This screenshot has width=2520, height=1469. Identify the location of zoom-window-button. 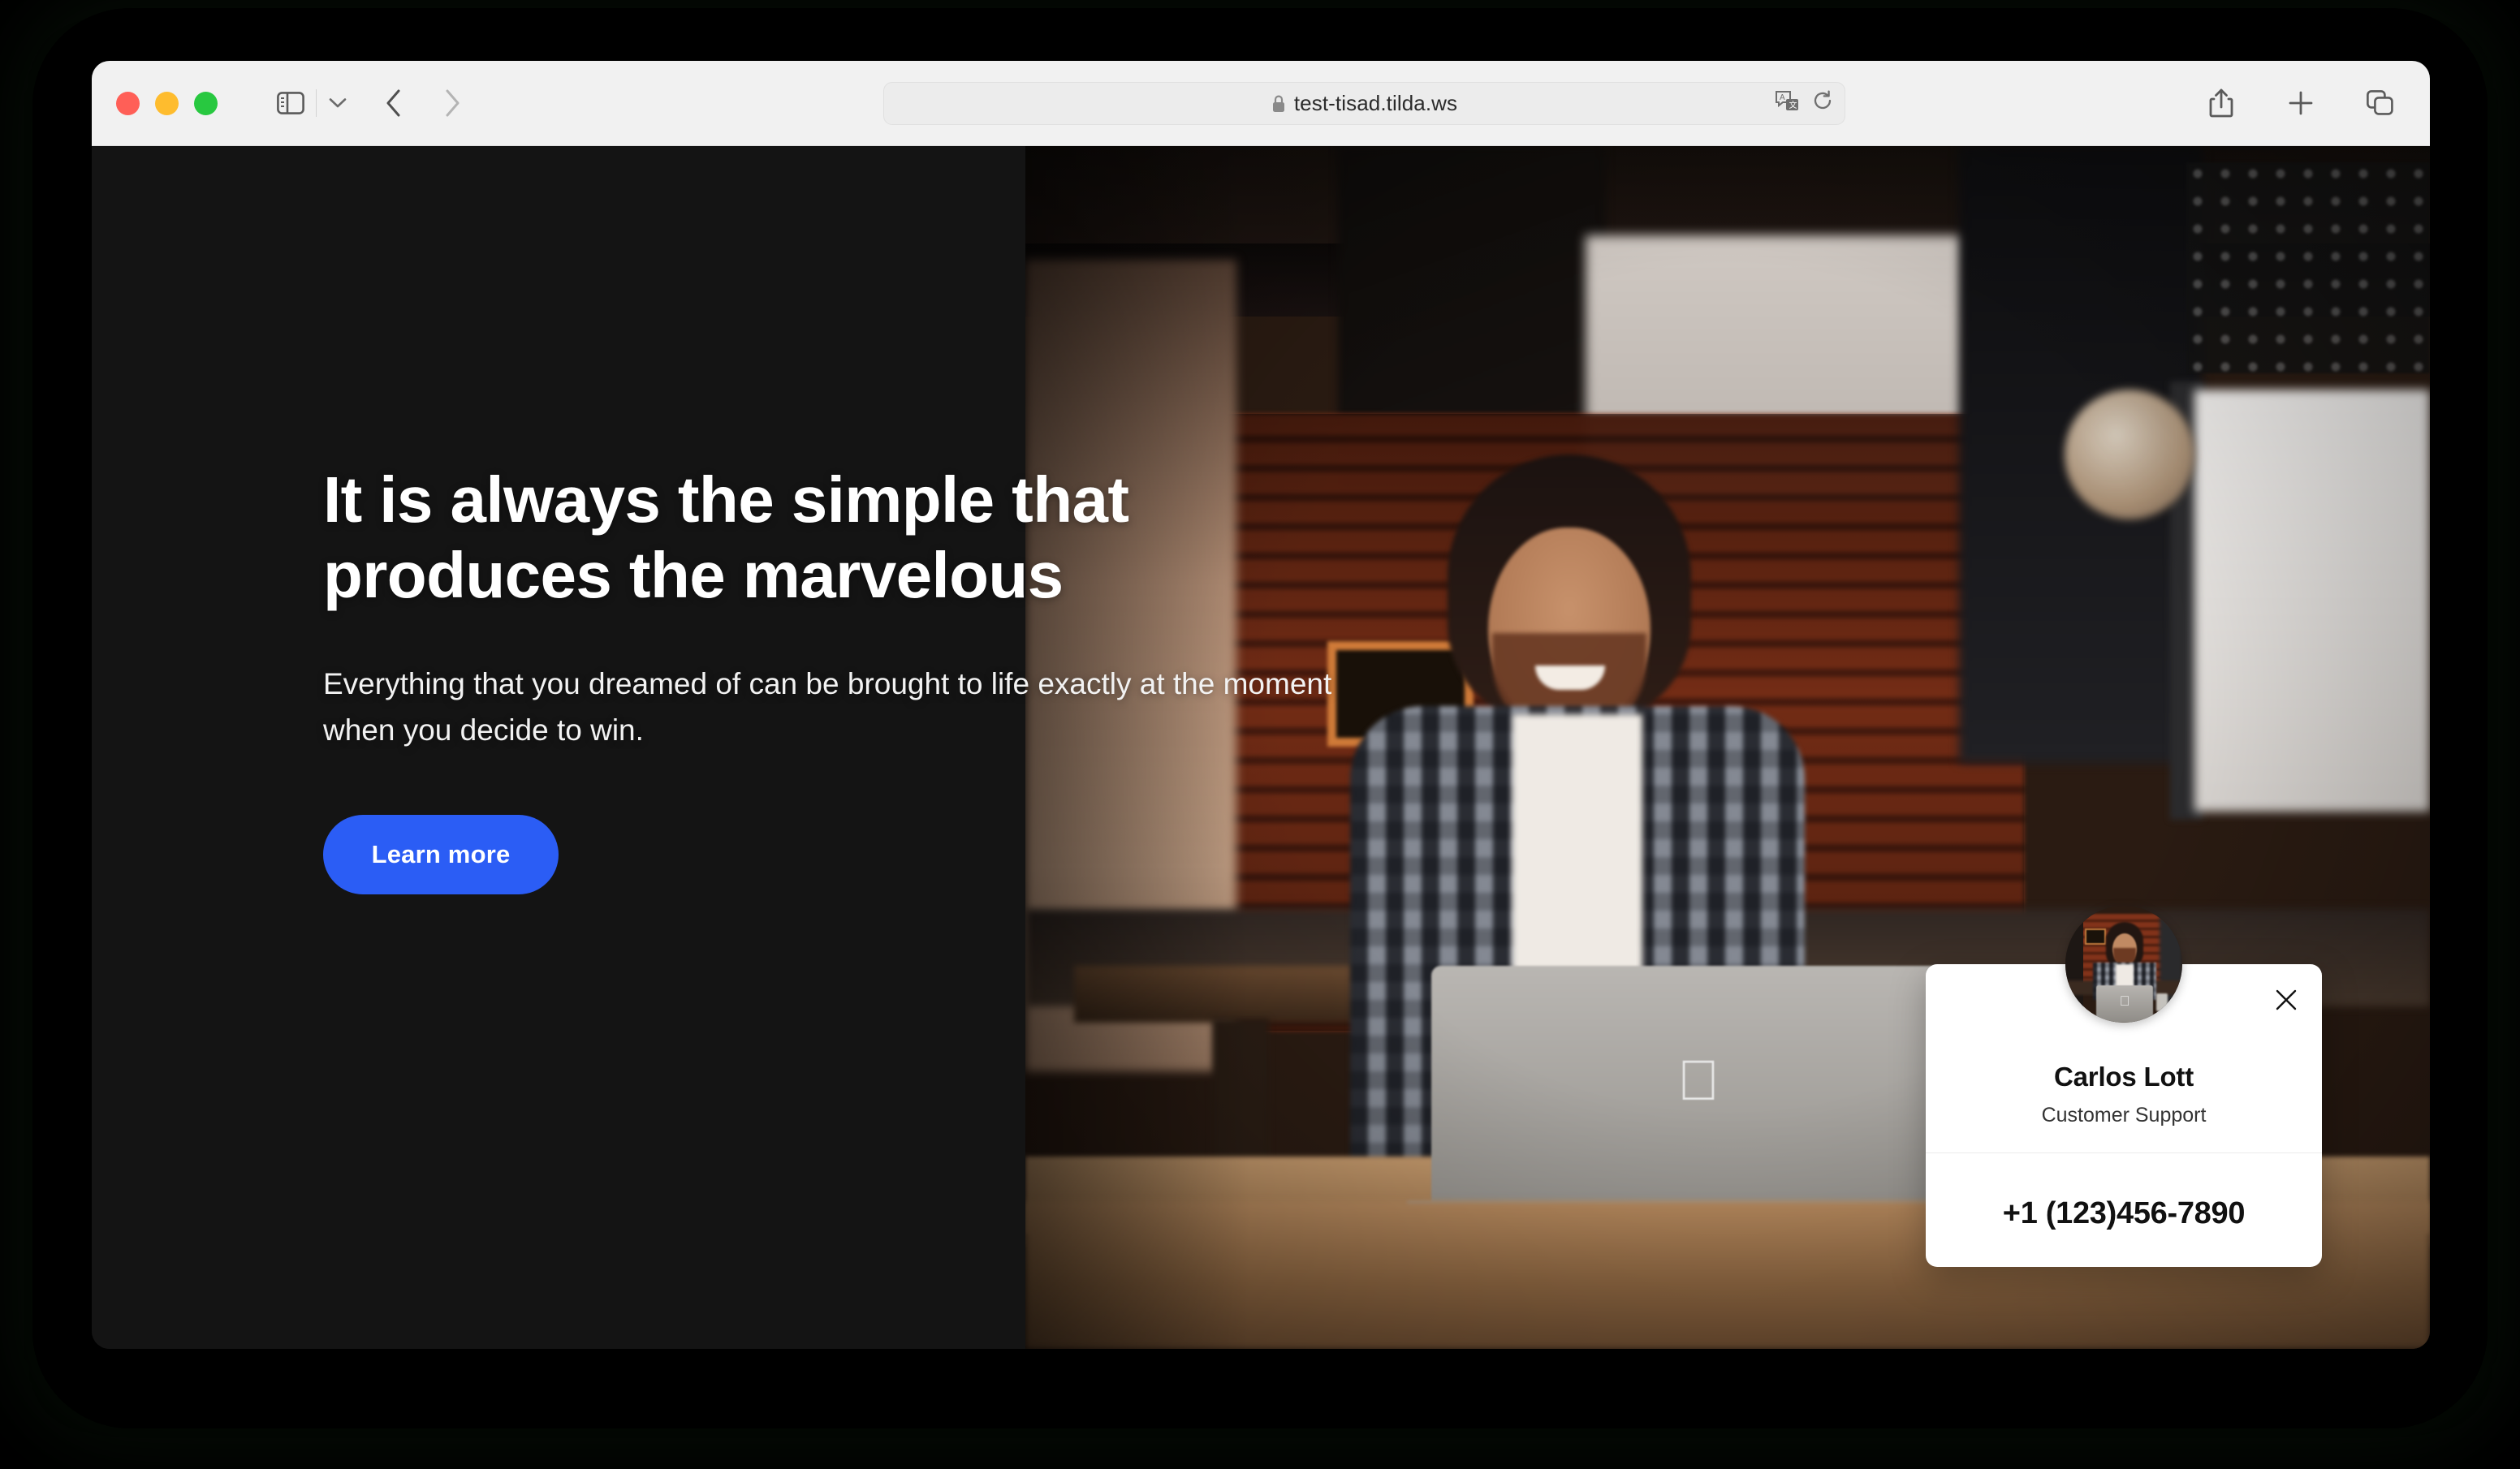
(206, 103).